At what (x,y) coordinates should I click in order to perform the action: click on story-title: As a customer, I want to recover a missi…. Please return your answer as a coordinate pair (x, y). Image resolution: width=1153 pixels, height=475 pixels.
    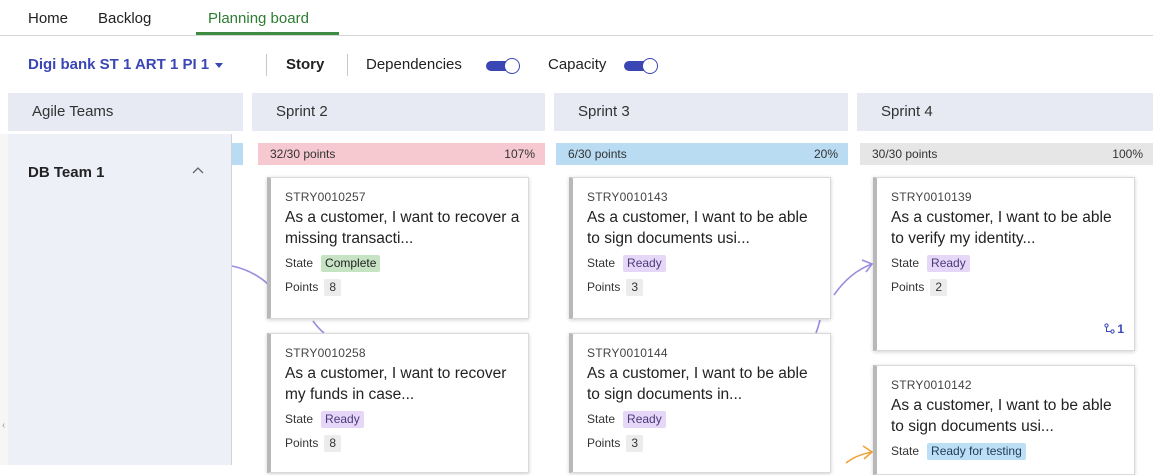
    Looking at the image, I should click on (402, 228).